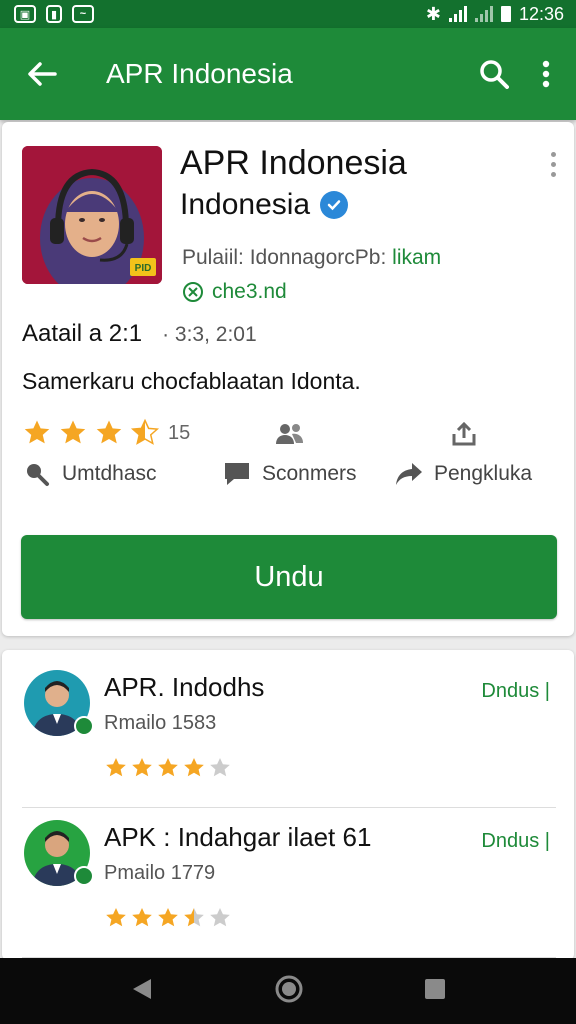 The image size is (576, 1024). I want to click on nav-back-button, so click(142, 991).